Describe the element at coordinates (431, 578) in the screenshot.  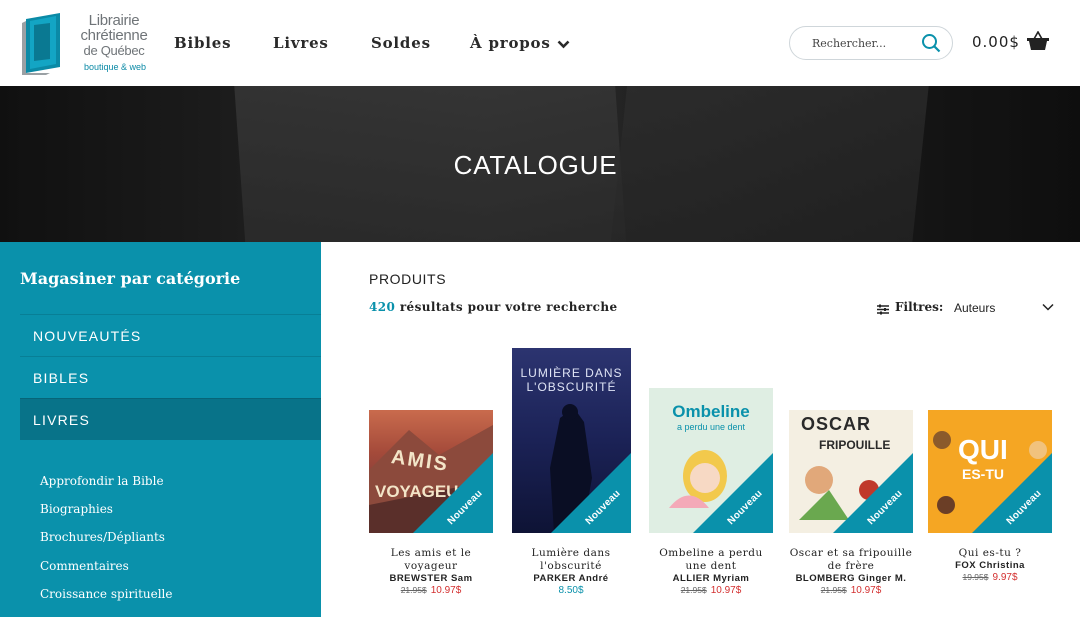
I see `product-author: BREWSTER Sam` at that location.